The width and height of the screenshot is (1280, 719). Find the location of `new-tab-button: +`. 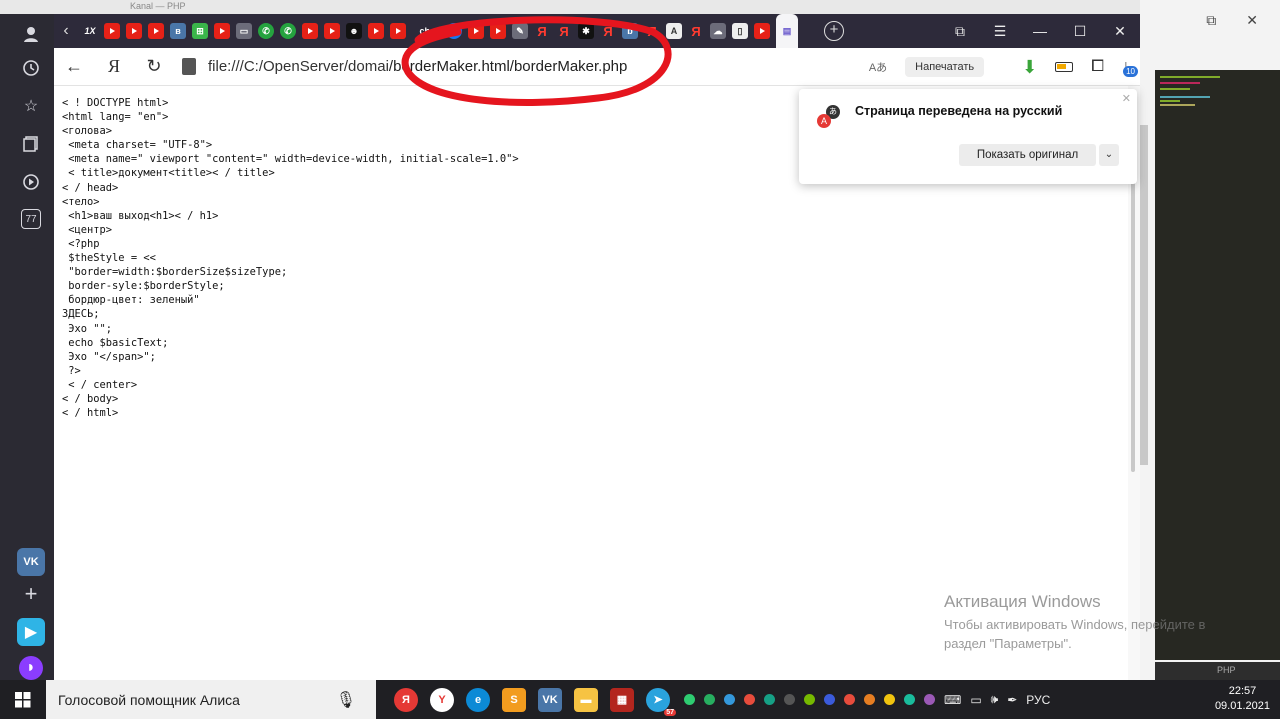

new-tab-button: + is located at coordinates (834, 31).